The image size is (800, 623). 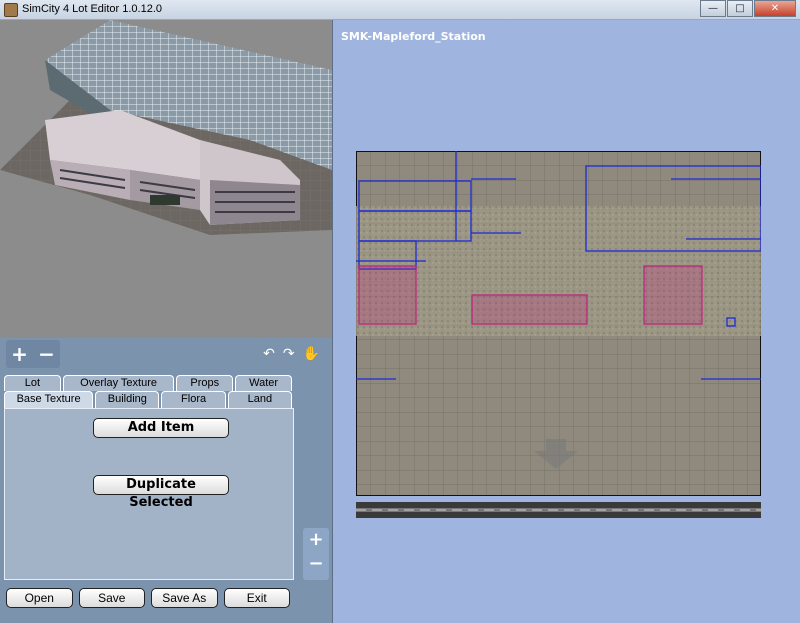 I want to click on tab-overlay-texture: Overlay Texture, so click(x=118, y=383).